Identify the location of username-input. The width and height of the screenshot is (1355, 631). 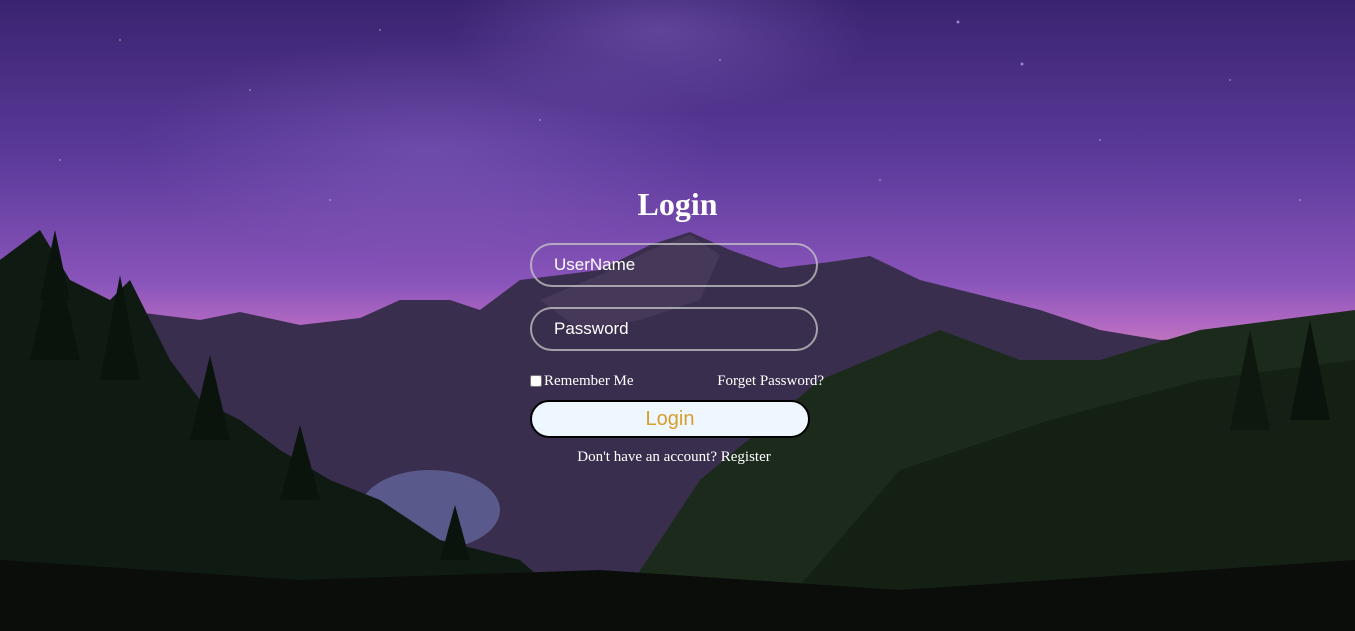
(674, 265).